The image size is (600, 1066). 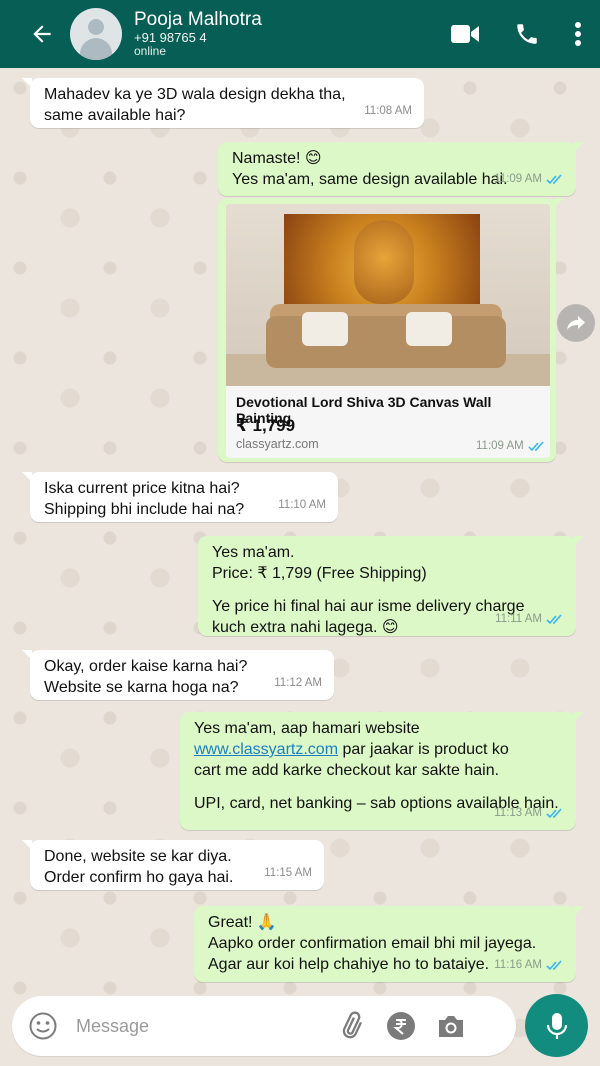 I want to click on message-time: 11:16 AM, so click(x=518, y=965).